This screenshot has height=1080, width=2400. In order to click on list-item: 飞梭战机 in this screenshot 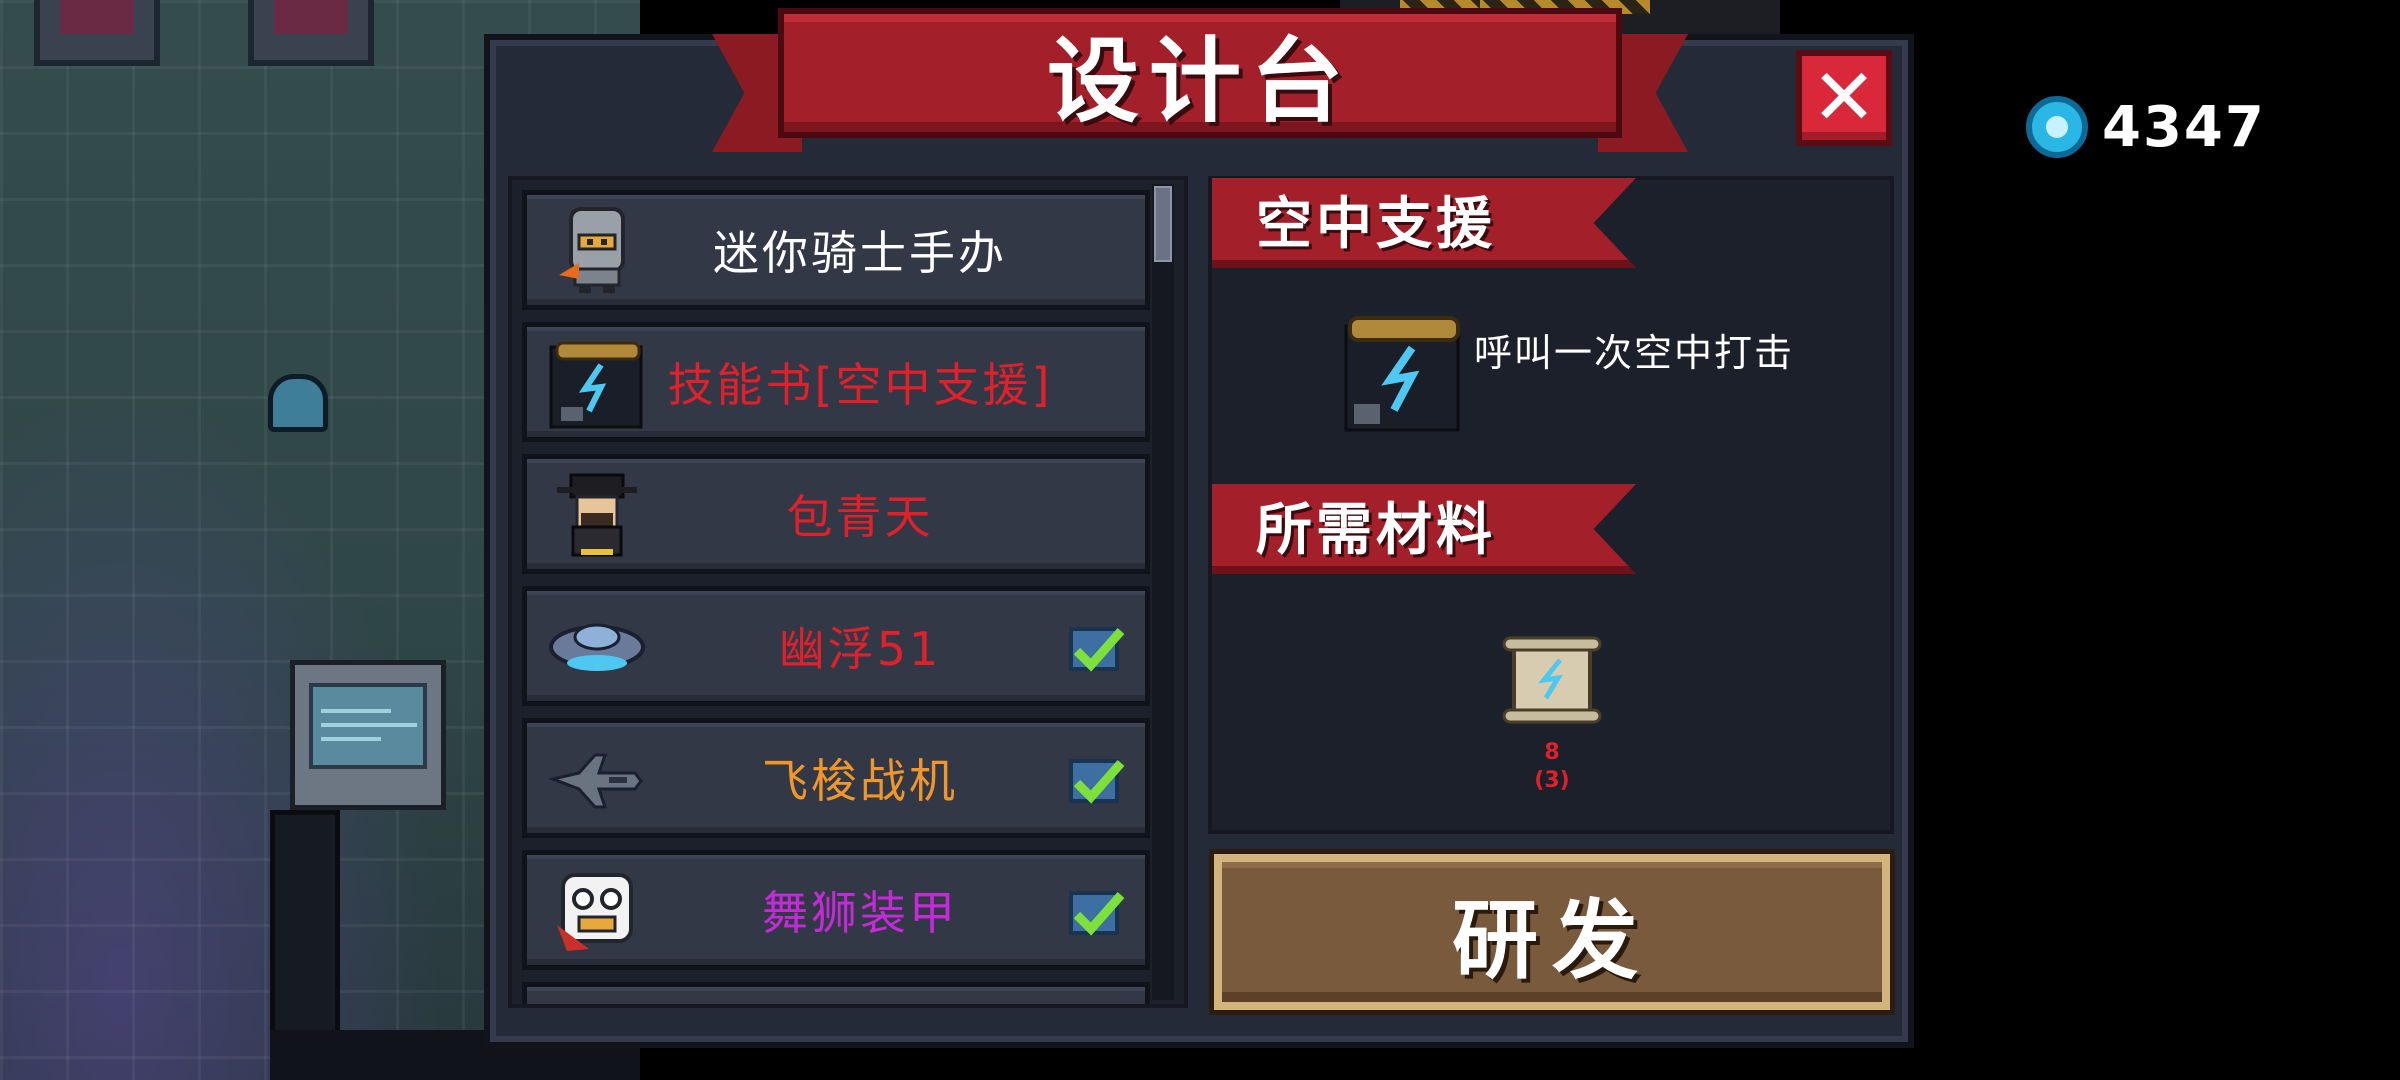, I will do `click(836, 778)`.